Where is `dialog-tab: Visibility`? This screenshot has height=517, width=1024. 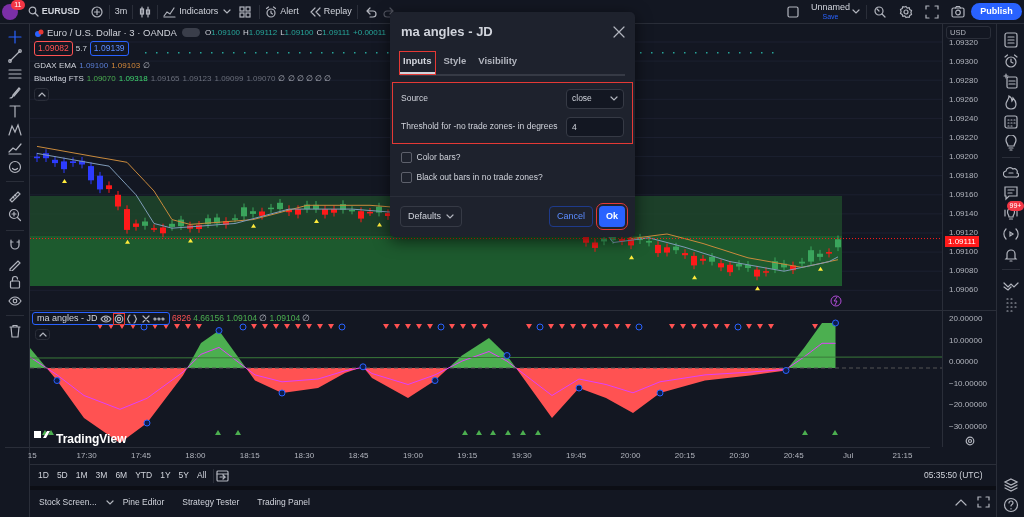
dialog-tab: Visibility is located at coordinates (498, 62).